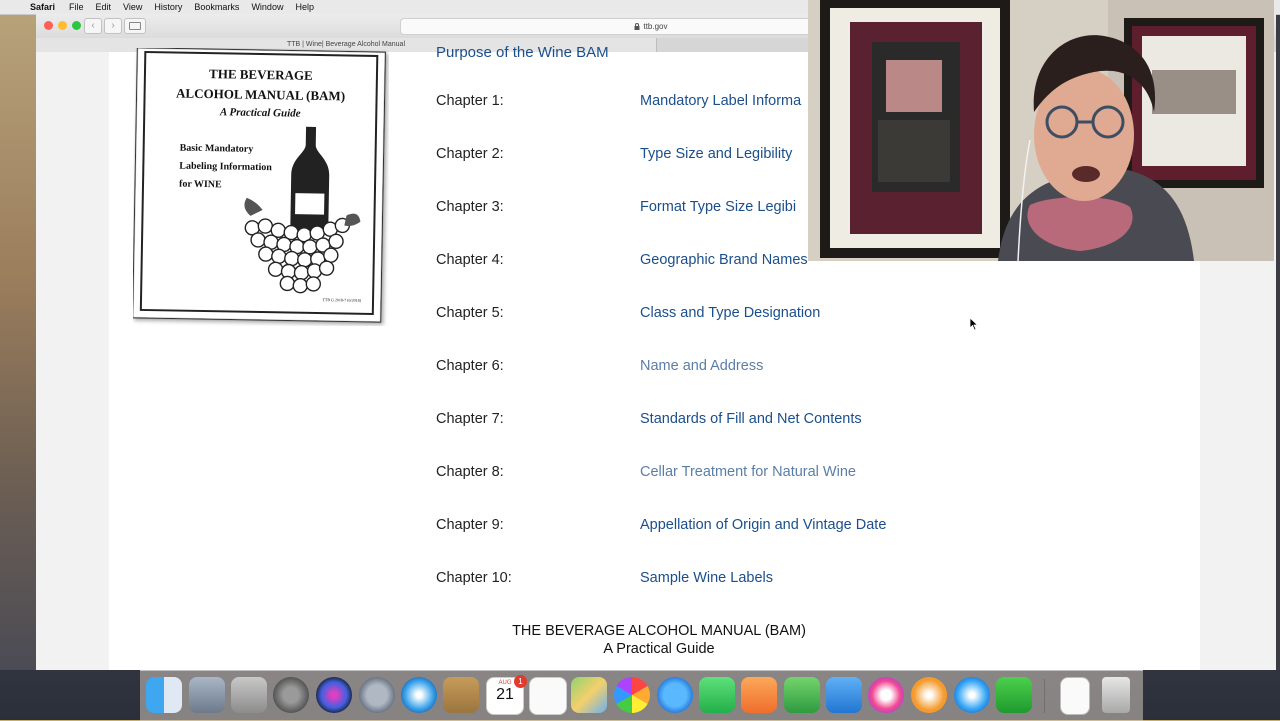  Describe the element at coordinates (1044, 696) in the screenshot. I see `dock-separator` at that location.